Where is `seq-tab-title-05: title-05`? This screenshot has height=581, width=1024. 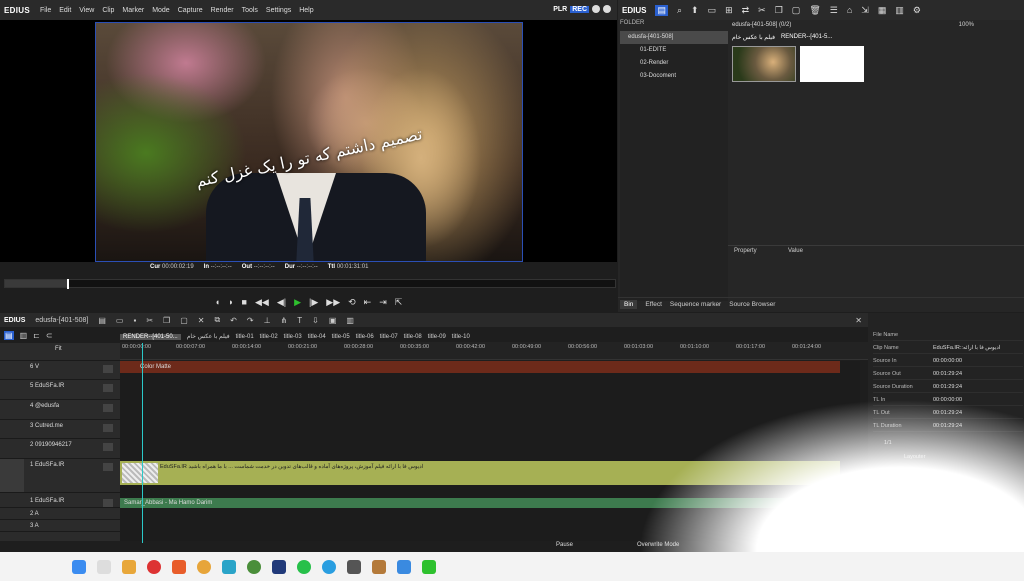
seq-tab-title-05: title-05 is located at coordinates (341, 337).